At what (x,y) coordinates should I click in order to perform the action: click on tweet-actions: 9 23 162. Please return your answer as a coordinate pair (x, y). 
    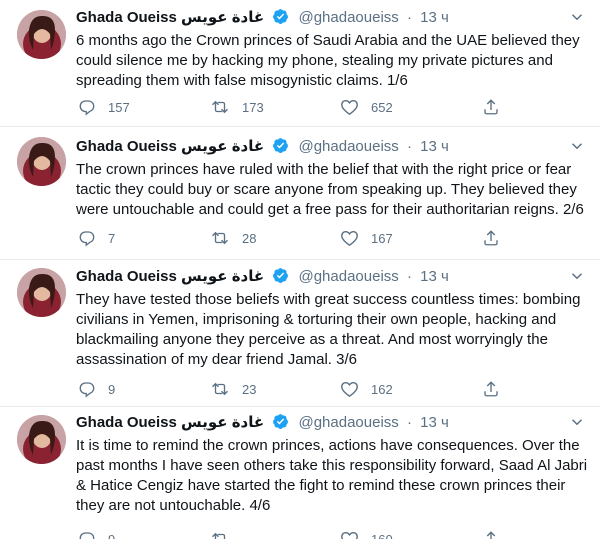
    Looking at the image, I should click on (291, 389).